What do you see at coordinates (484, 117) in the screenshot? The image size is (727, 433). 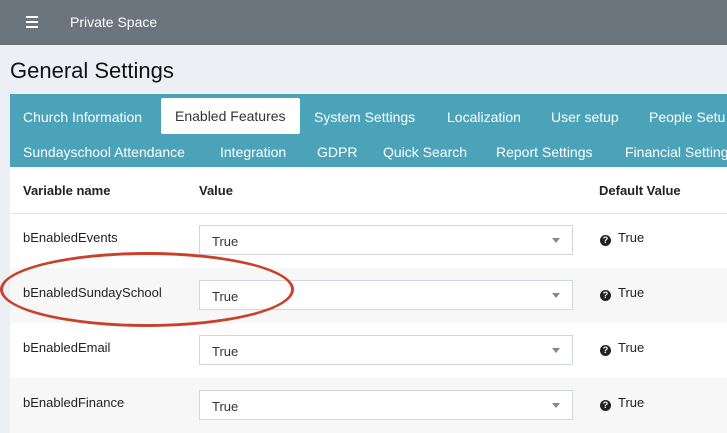 I see `tab-localization: Localization` at bounding box center [484, 117].